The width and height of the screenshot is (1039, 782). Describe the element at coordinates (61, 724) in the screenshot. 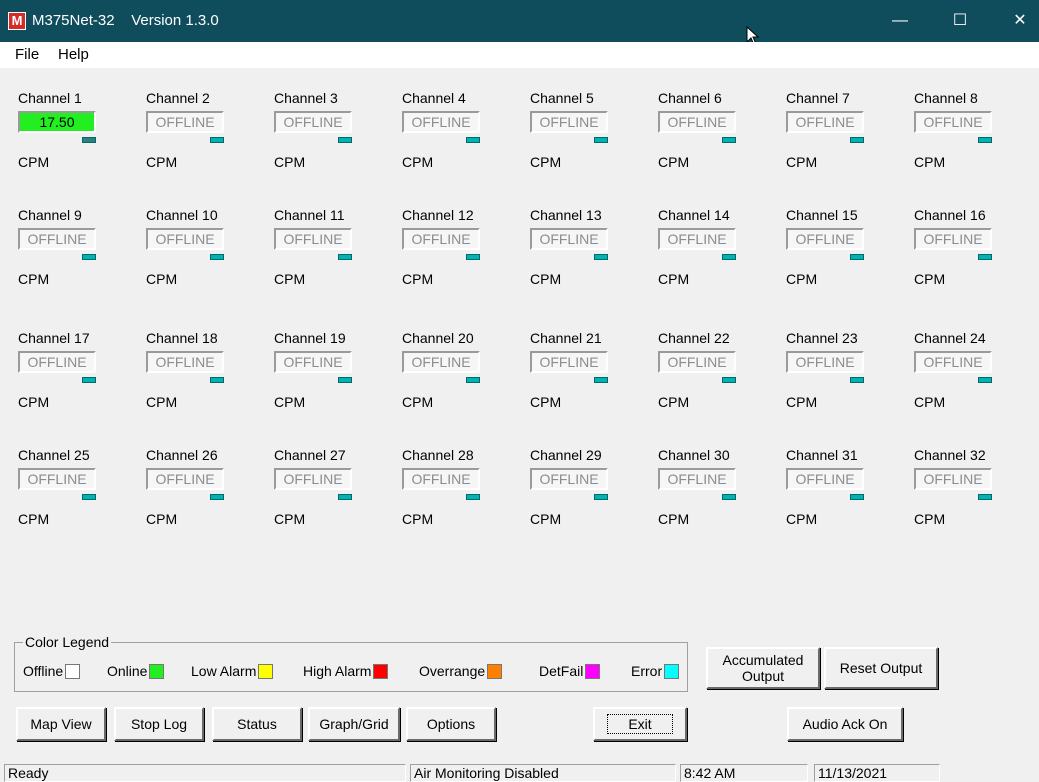

I see `map-view-button: Map View` at that location.